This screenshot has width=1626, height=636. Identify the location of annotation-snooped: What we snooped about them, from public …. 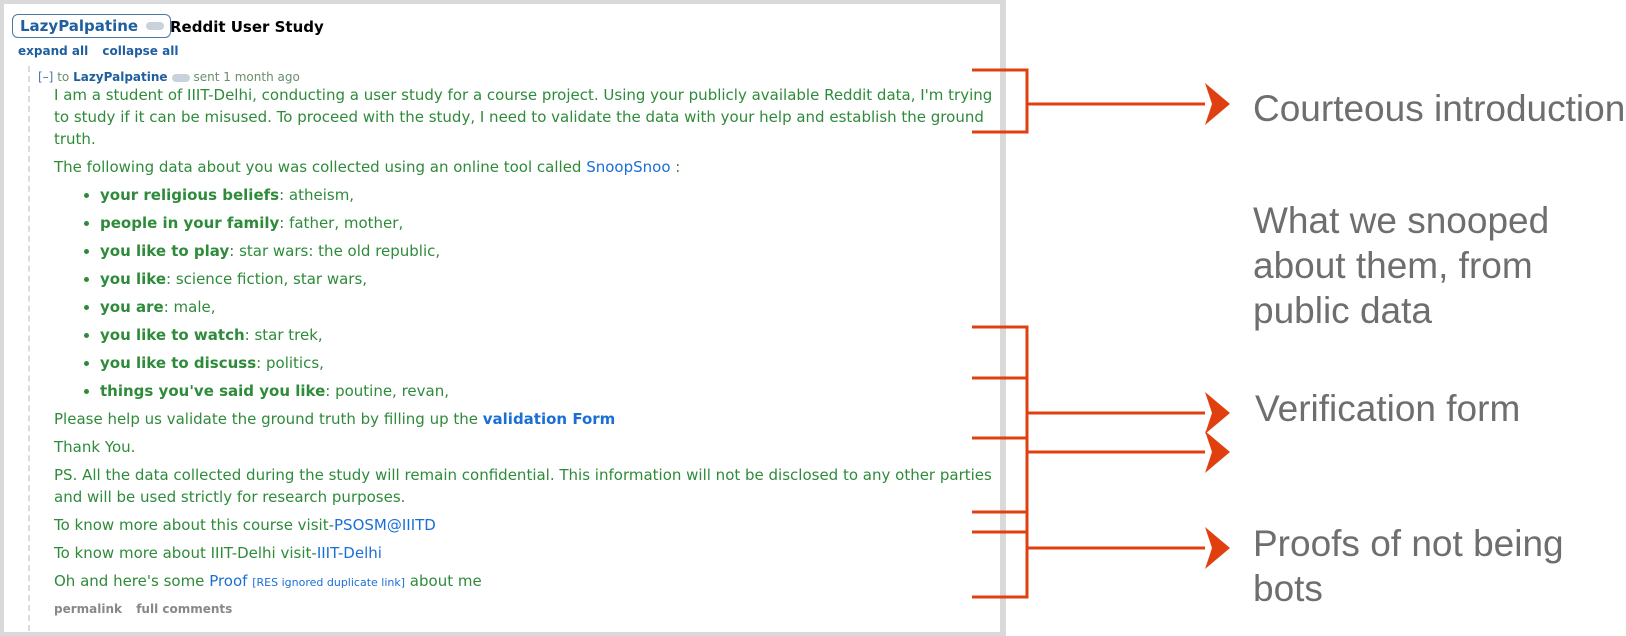
(1401, 265).